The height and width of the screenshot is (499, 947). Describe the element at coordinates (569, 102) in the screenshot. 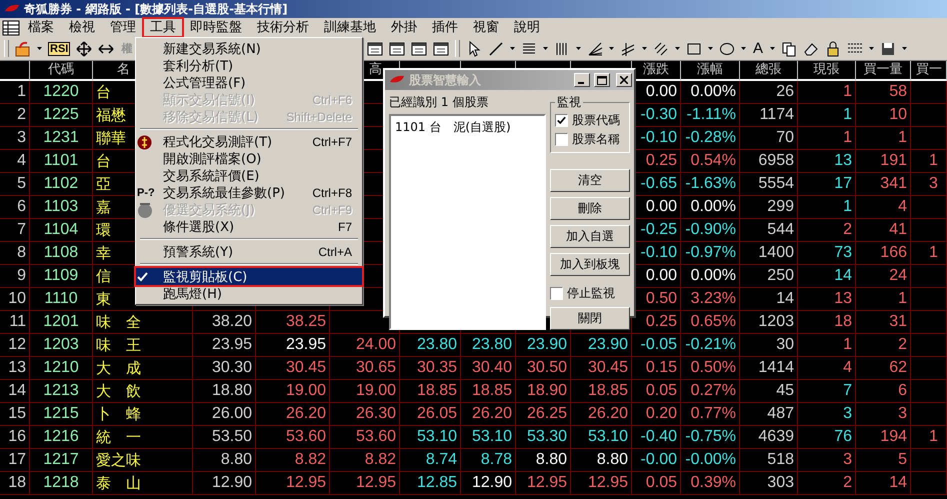

I see `group-label: 監視` at that location.